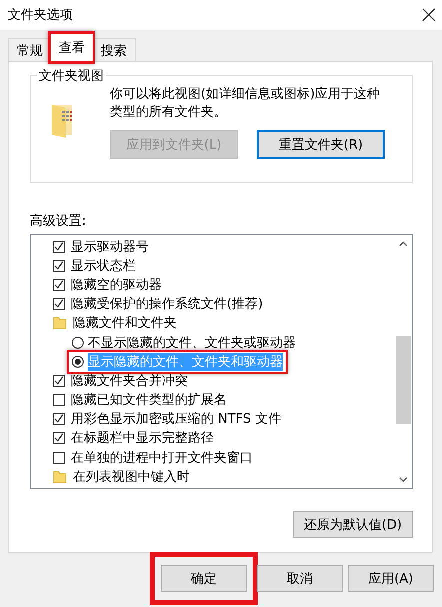 The image size is (442, 607). I want to click on tab: 查看, so click(72, 47).